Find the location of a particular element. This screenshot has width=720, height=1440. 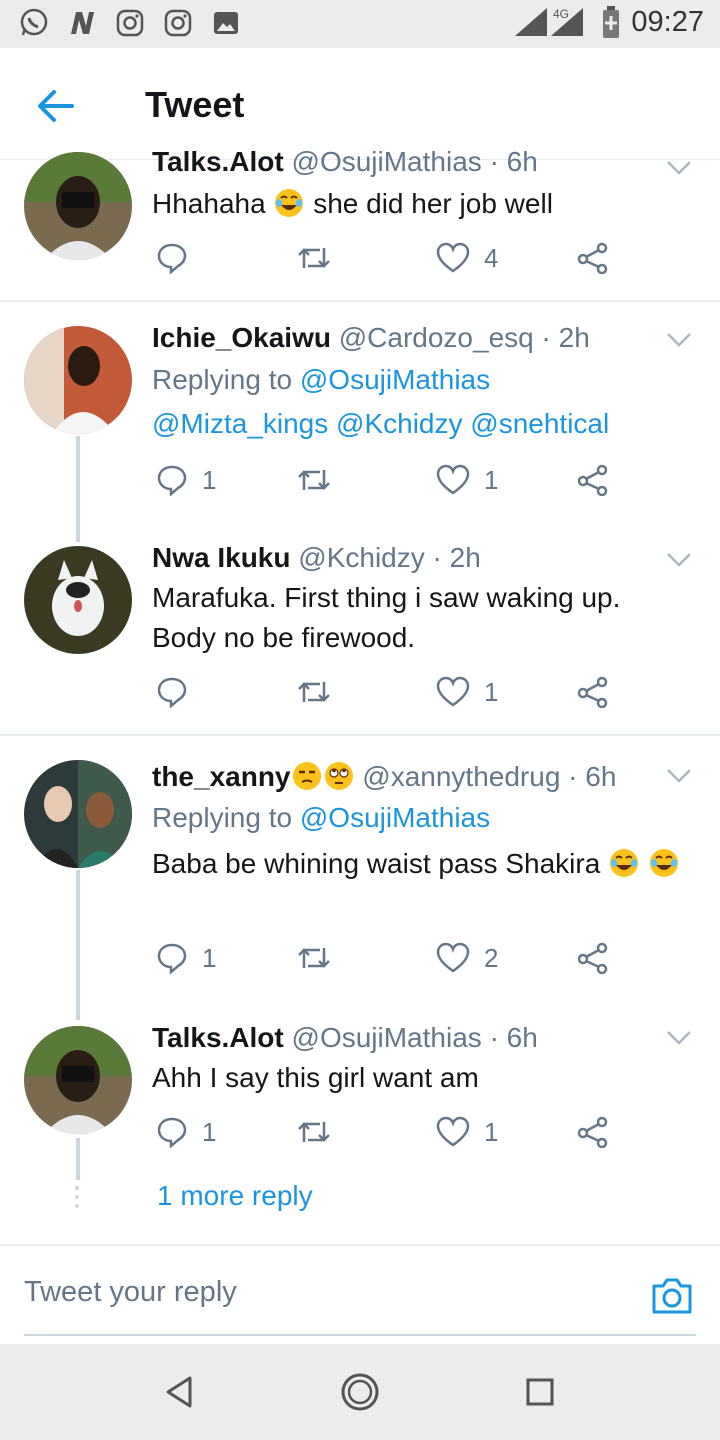

like-button: 2 is located at coordinates (467, 958).